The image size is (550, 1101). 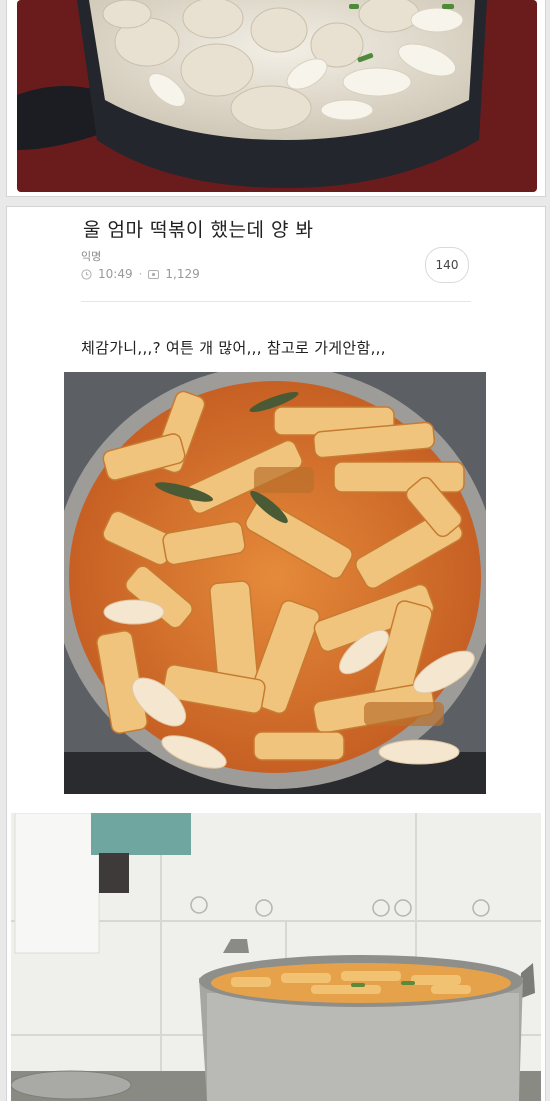 I want to click on view-count: 1,129, so click(x=182, y=274).